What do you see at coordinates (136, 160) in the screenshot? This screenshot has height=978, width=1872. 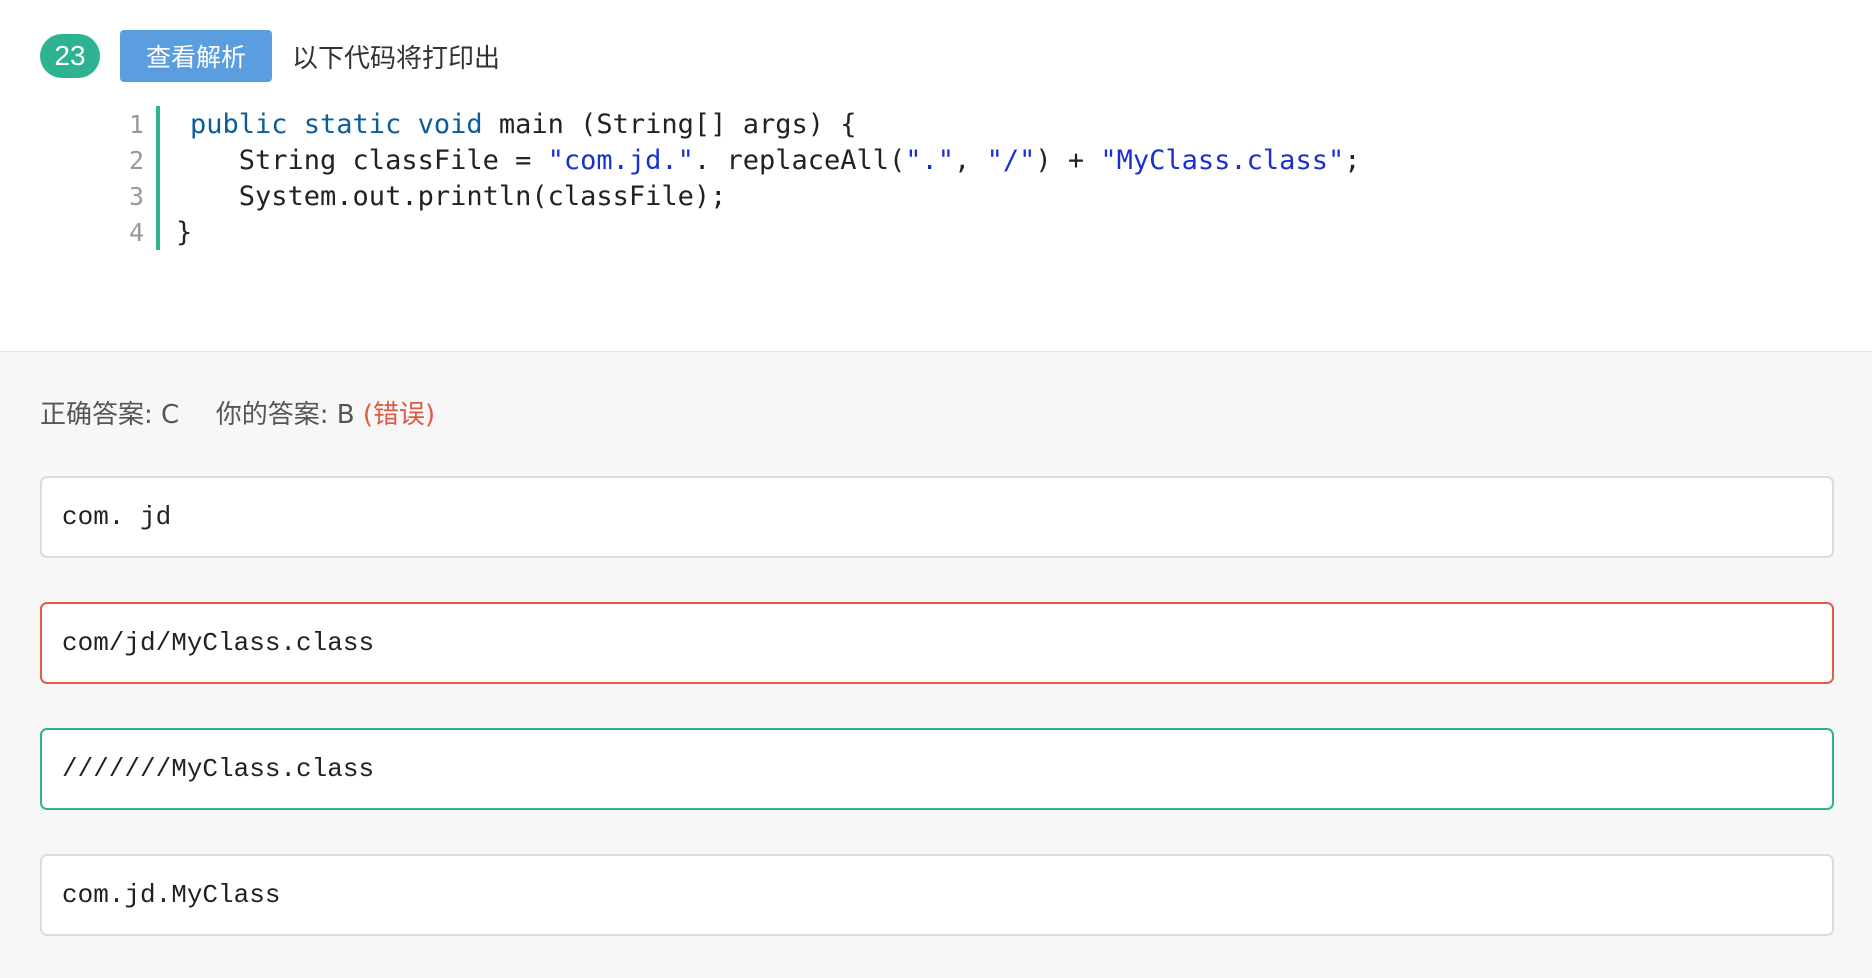 I see `line-number: 2` at bounding box center [136, 160].